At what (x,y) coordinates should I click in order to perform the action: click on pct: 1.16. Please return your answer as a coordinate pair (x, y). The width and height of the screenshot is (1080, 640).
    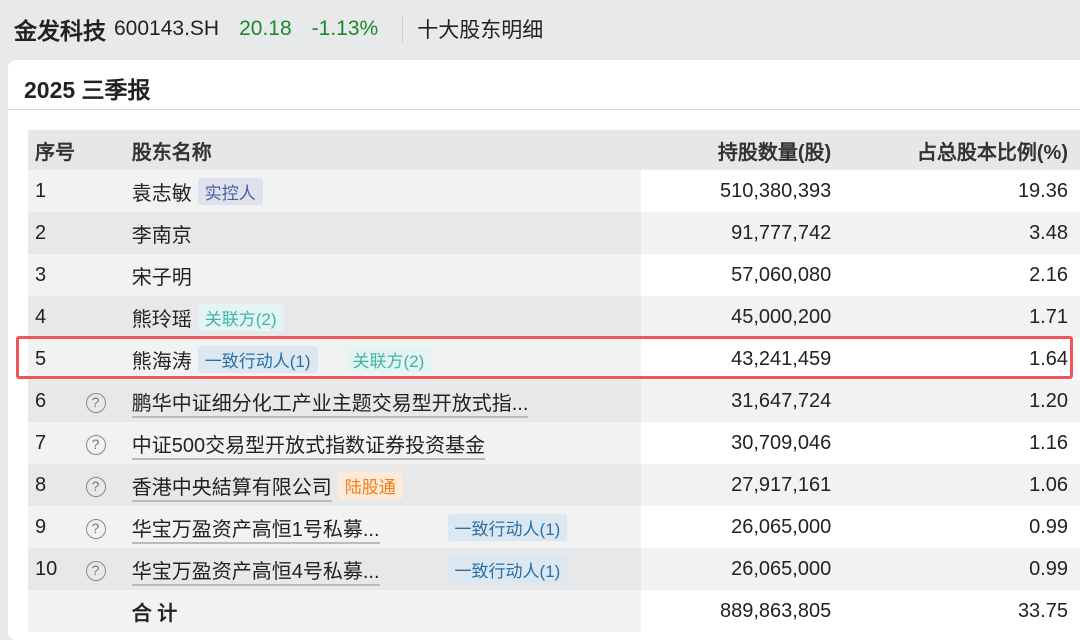
    Looking at the image, I should click on (955, 443).